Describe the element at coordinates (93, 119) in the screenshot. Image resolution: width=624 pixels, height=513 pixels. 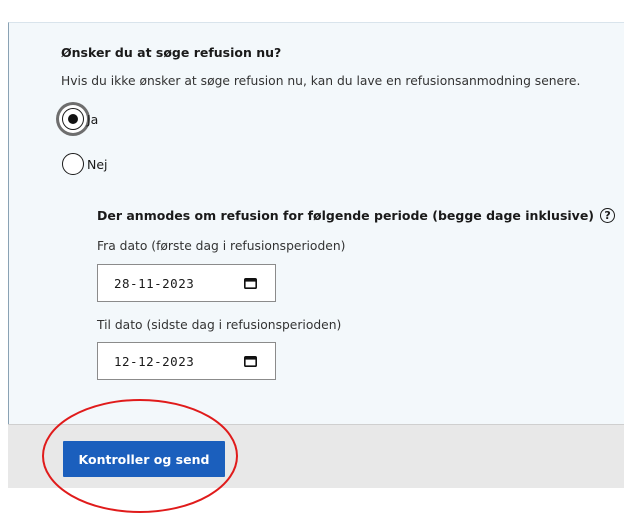
I see `radio-label-ja: Ja` at that location.